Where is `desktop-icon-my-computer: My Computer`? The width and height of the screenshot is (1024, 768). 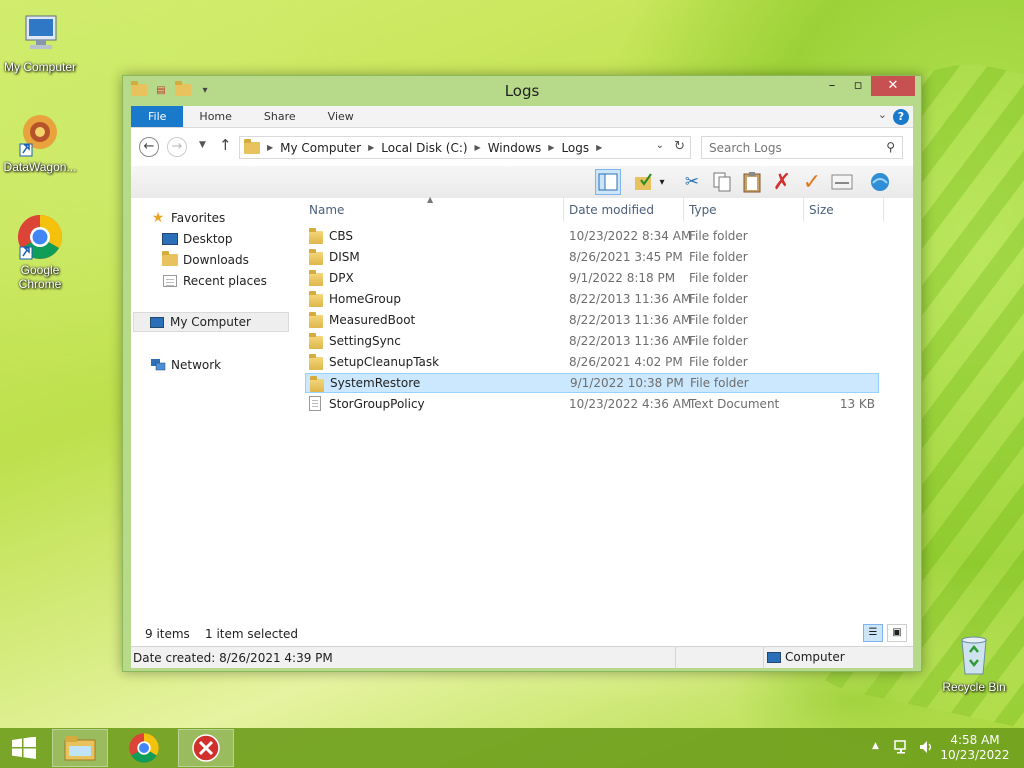 desktop-icon-my-computer: My Computer is located at coordinates (40, 42).